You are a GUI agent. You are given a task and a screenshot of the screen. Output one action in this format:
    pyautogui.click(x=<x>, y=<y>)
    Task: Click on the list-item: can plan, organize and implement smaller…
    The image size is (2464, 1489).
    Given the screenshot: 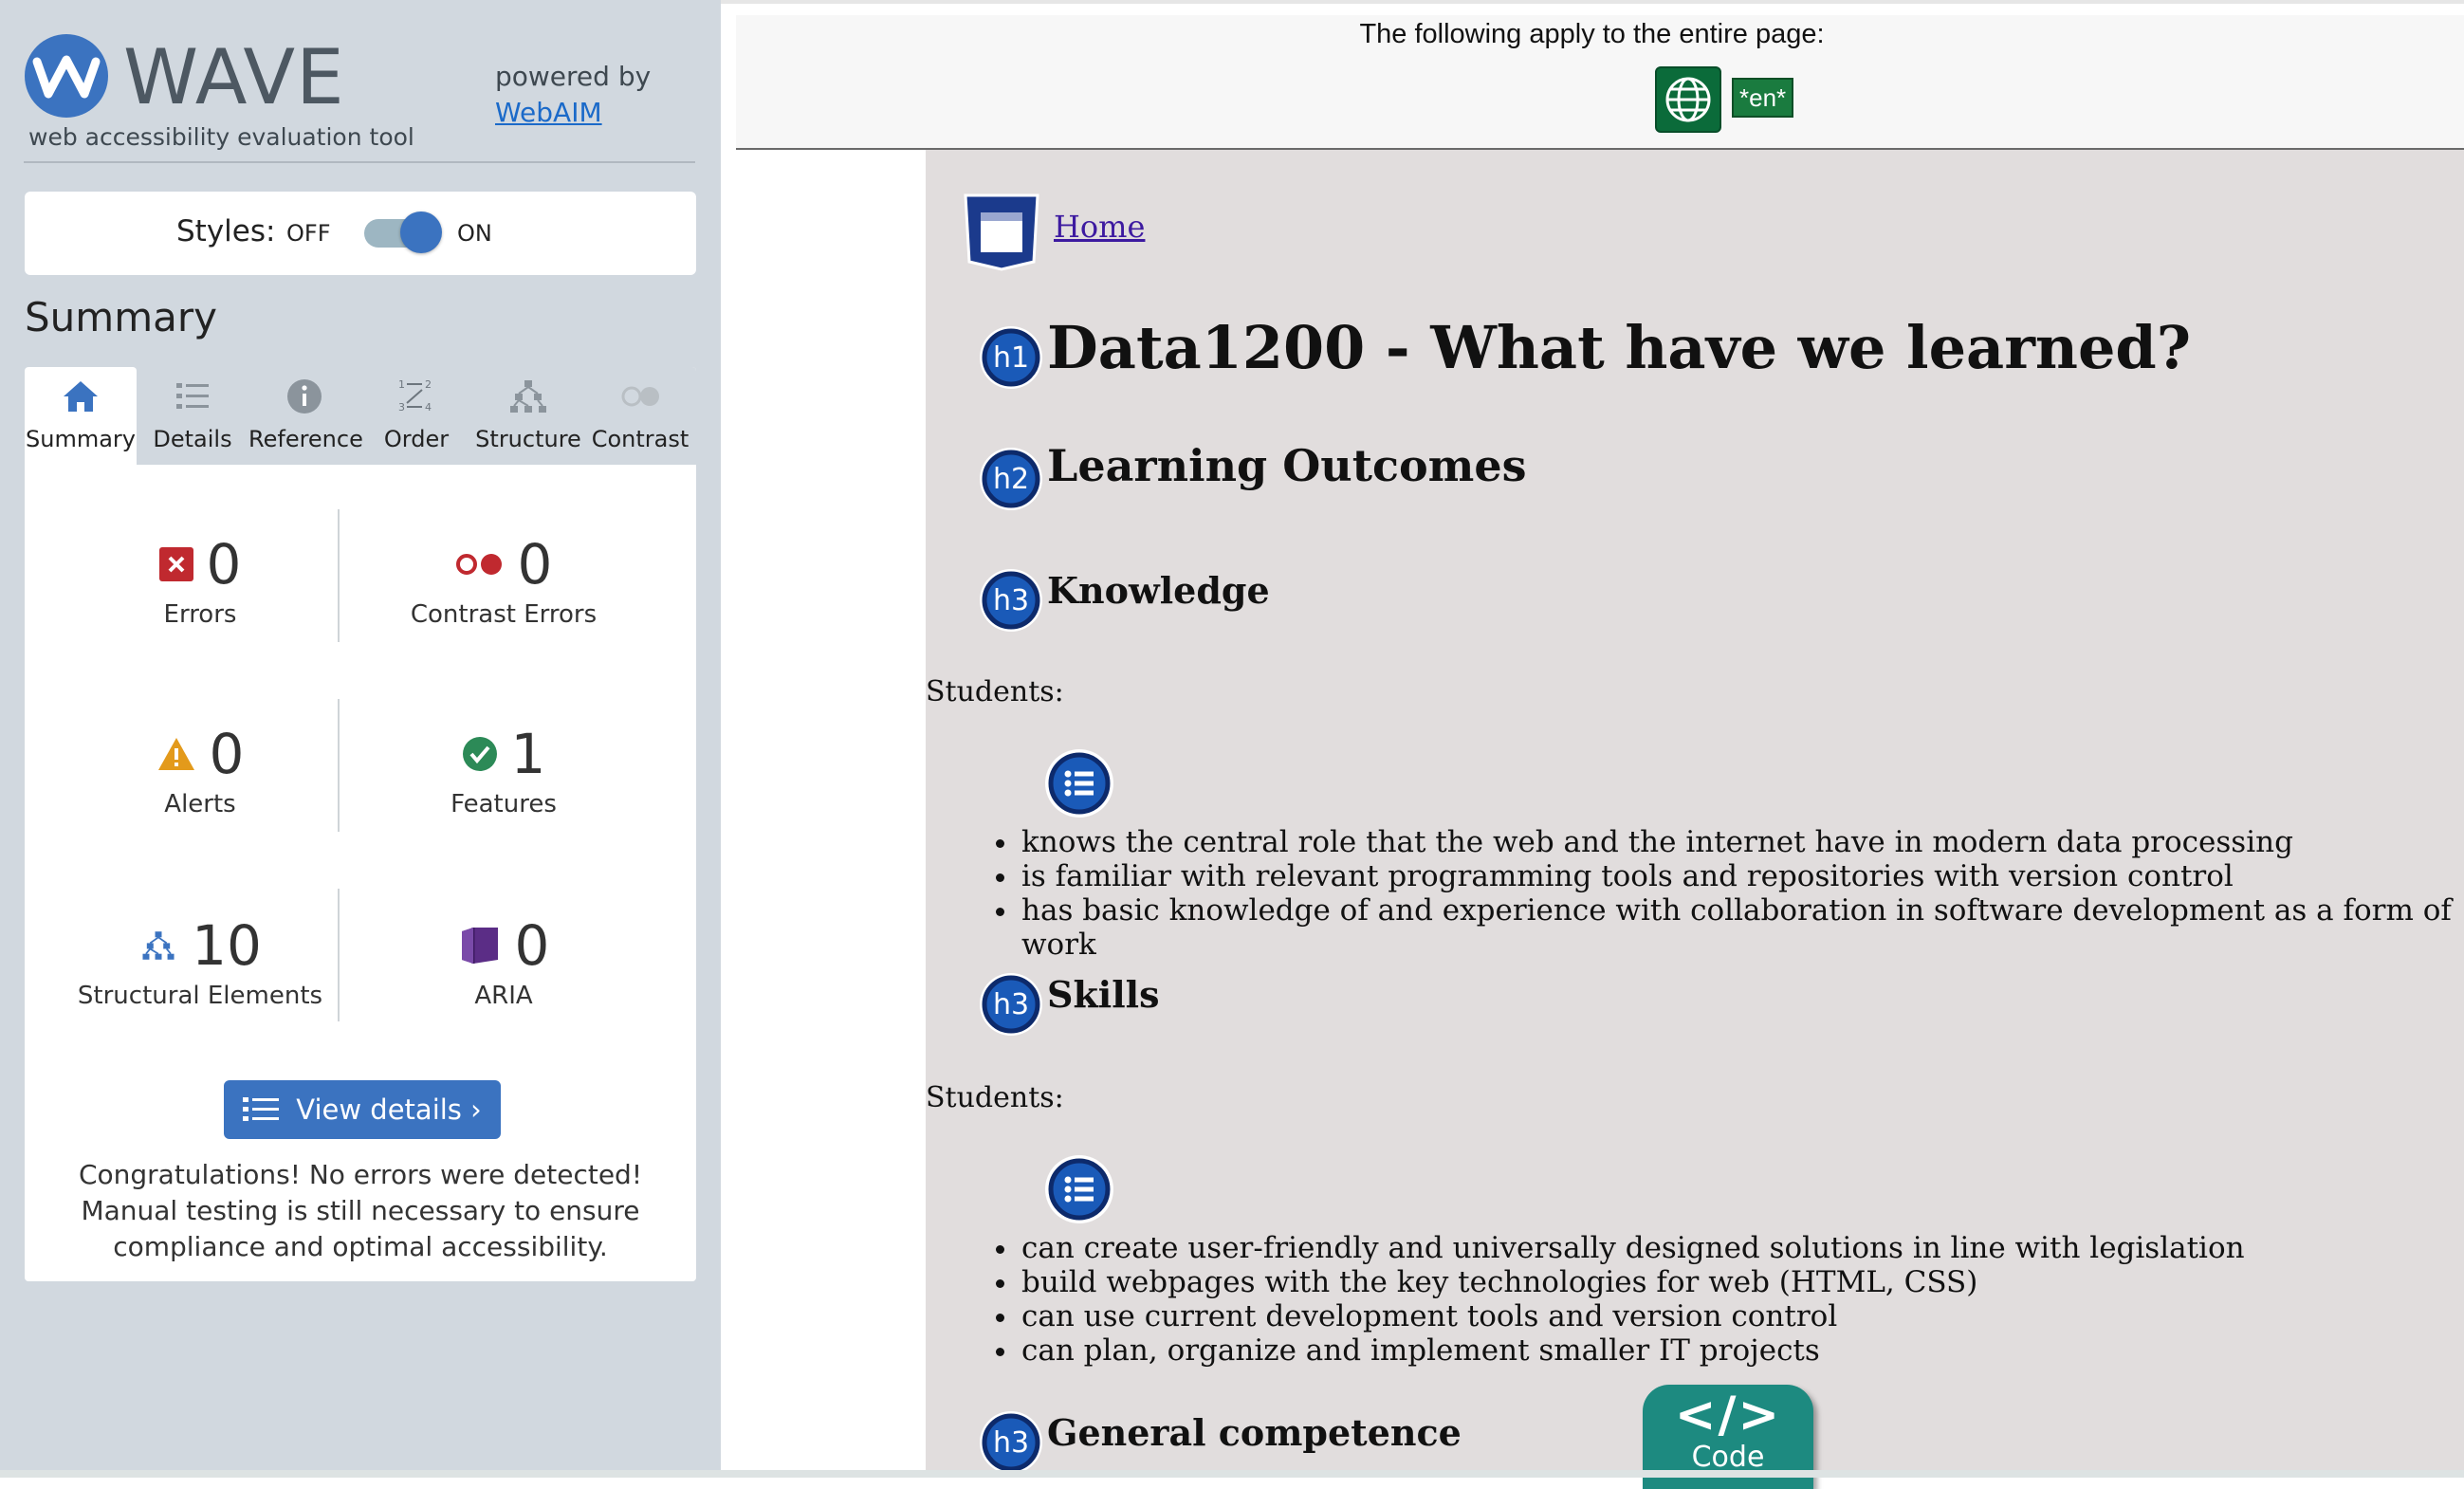 What is the action you would take?
    pyautogui.click(x=1632, y=1350)
    